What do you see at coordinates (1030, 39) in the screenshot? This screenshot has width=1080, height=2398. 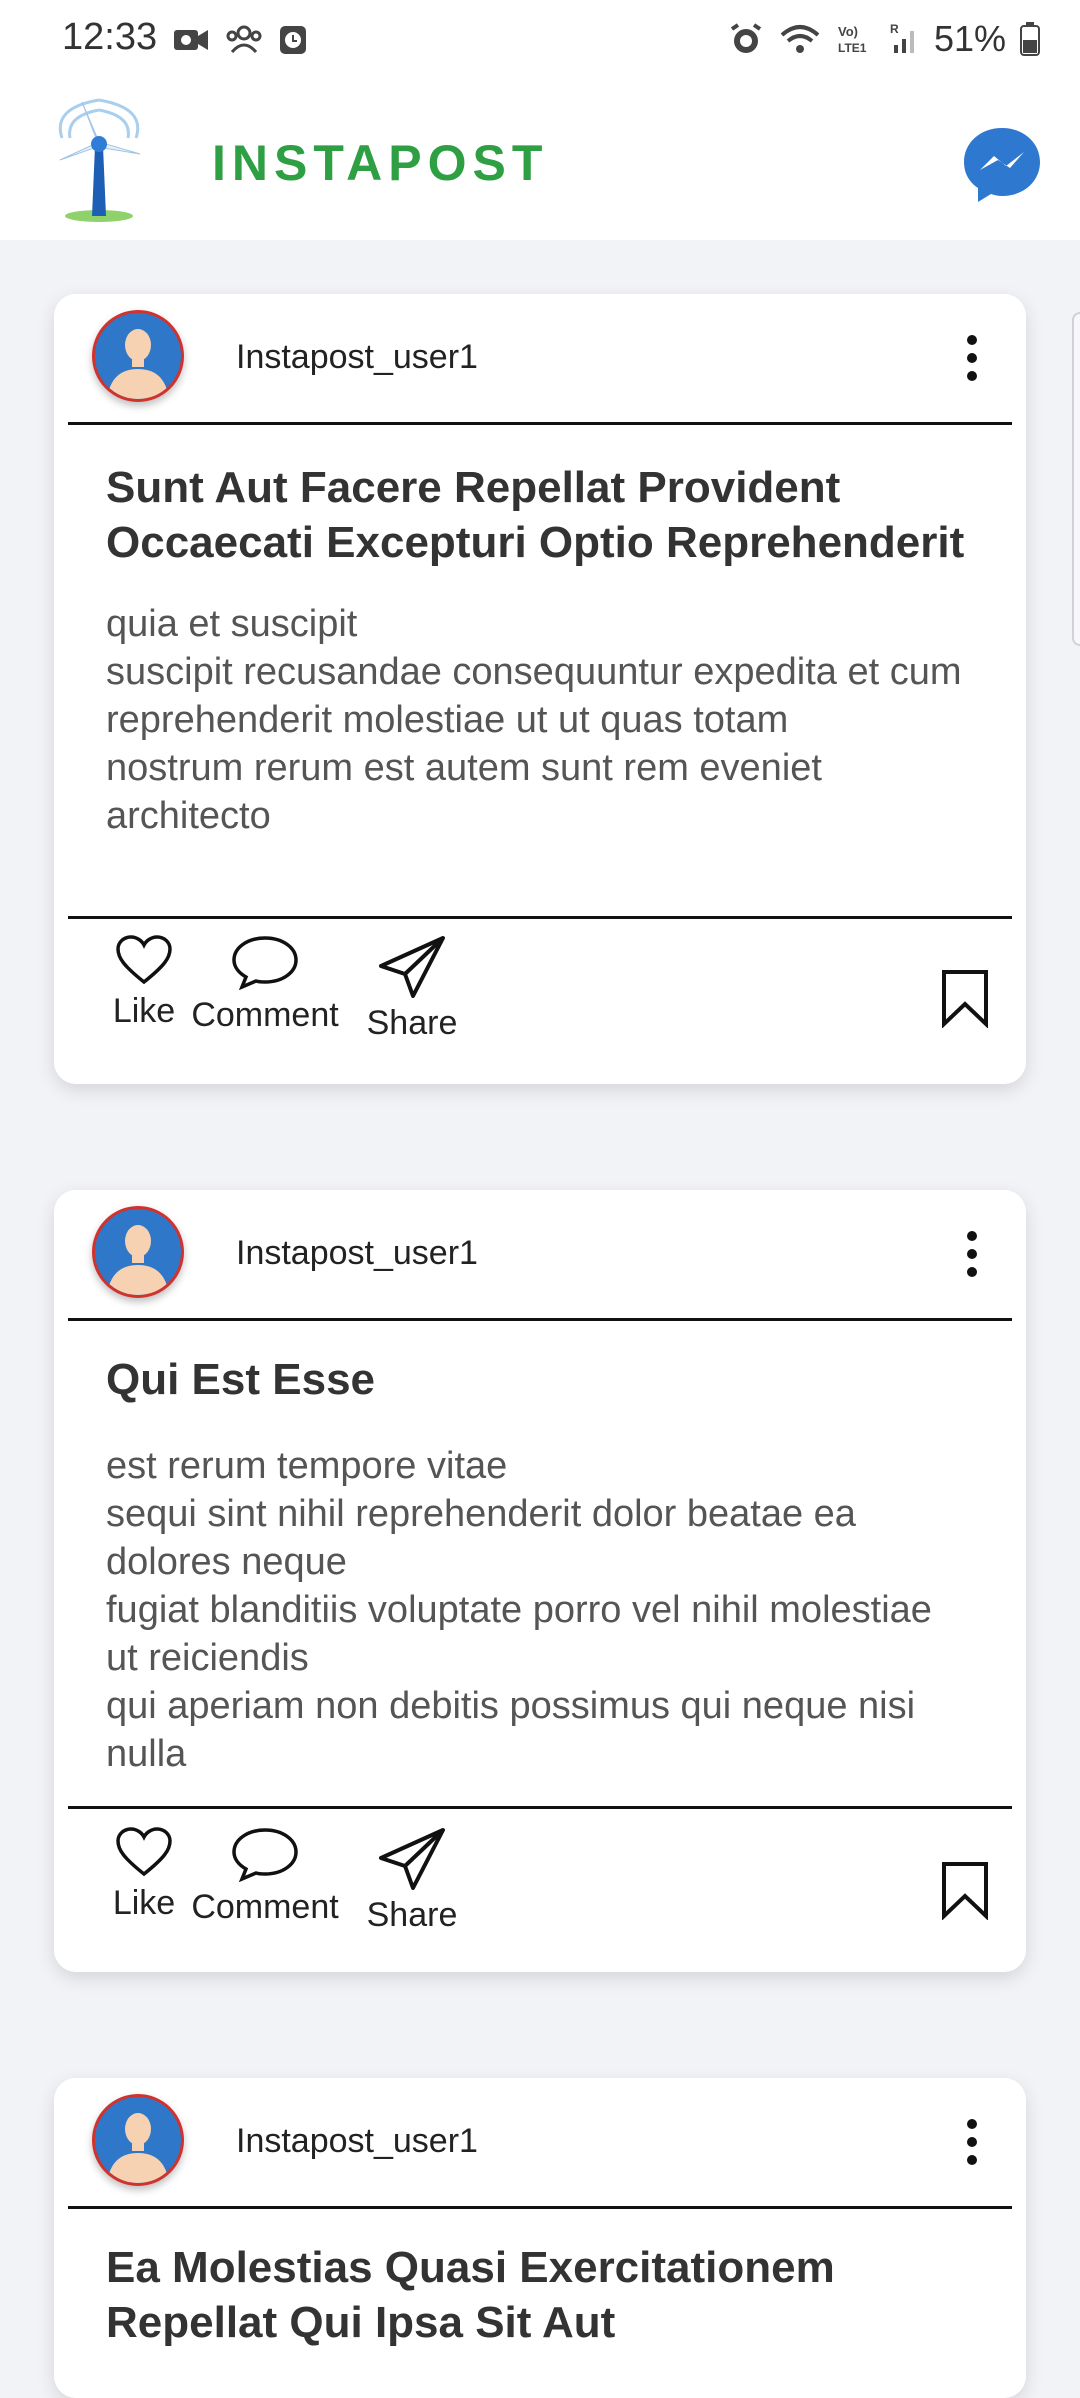 I see `battery-icon` at bounding box center [1030, 39].